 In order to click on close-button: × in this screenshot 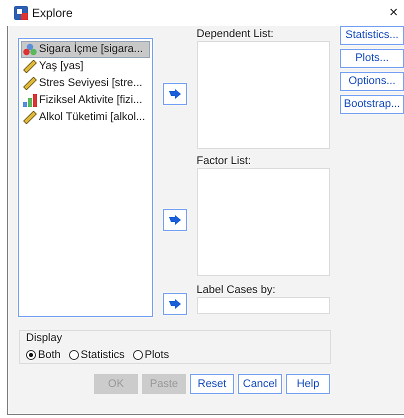, I will do `click(393, 13)`.